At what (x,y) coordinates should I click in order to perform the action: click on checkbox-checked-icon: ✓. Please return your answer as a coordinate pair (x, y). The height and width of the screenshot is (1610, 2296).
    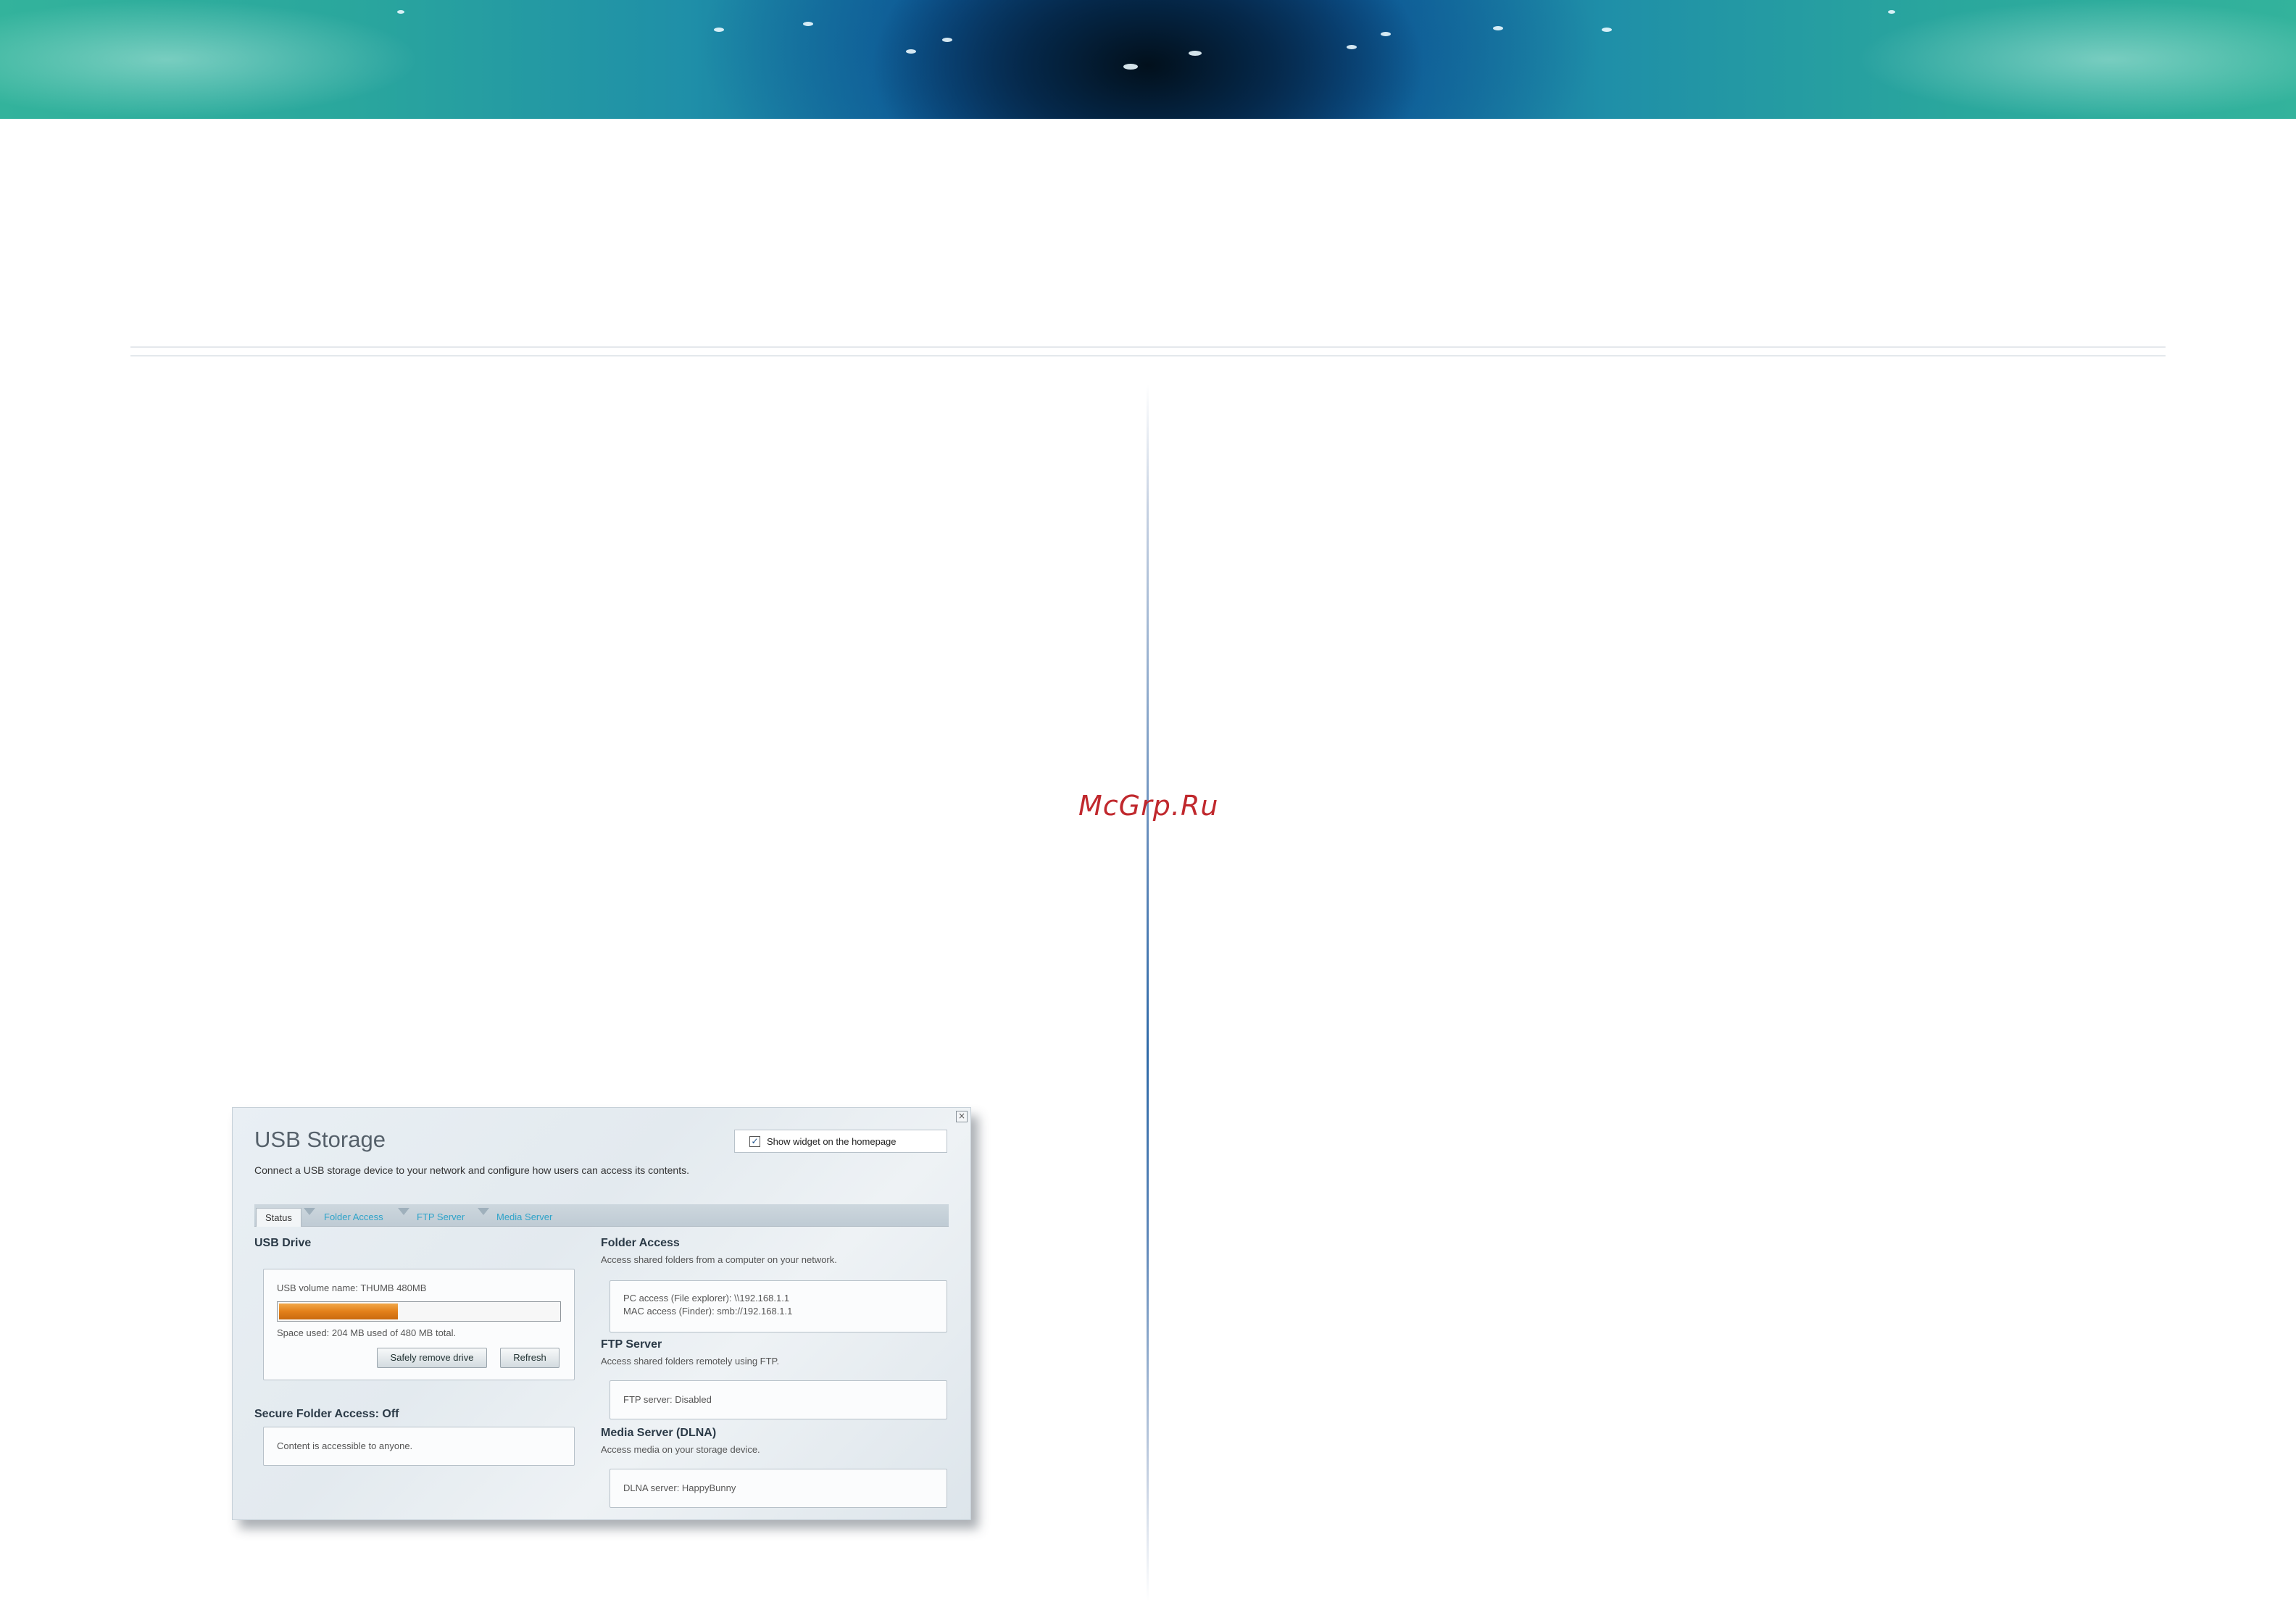
    Looking at the image, I should click on (754, 1141).